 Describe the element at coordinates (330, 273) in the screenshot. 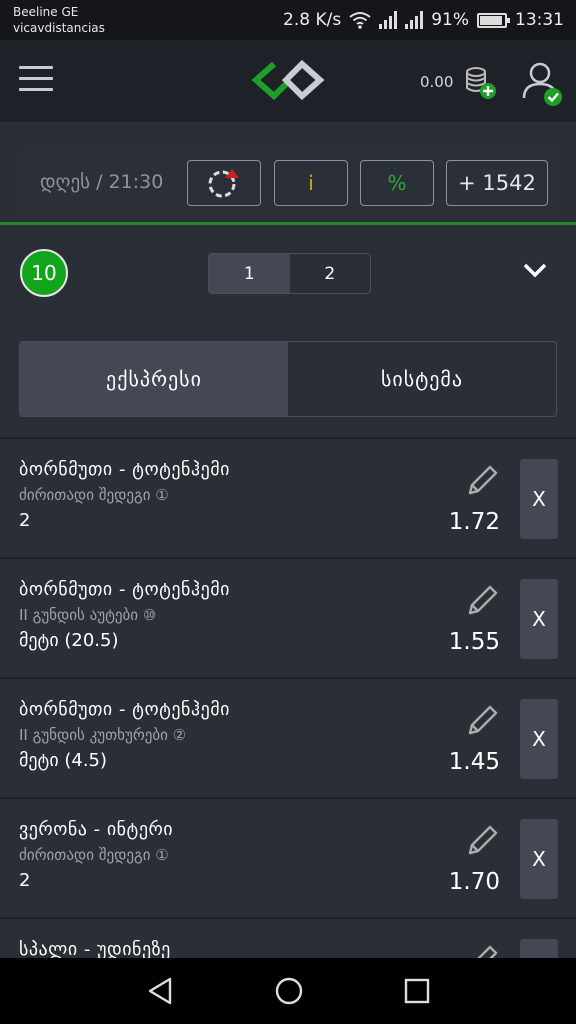

I see `page-tab-2: 2` at that location.